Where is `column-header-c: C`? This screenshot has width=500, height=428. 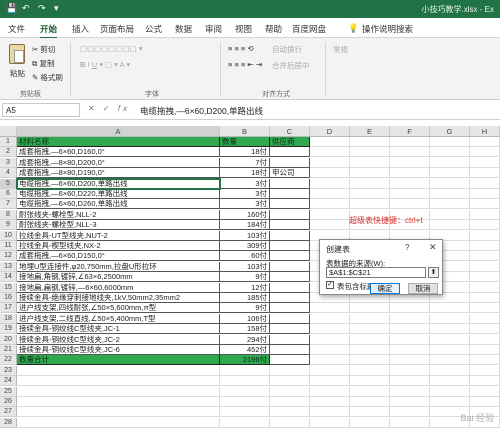 column-header-c: C is located at coordinates (290, 131).